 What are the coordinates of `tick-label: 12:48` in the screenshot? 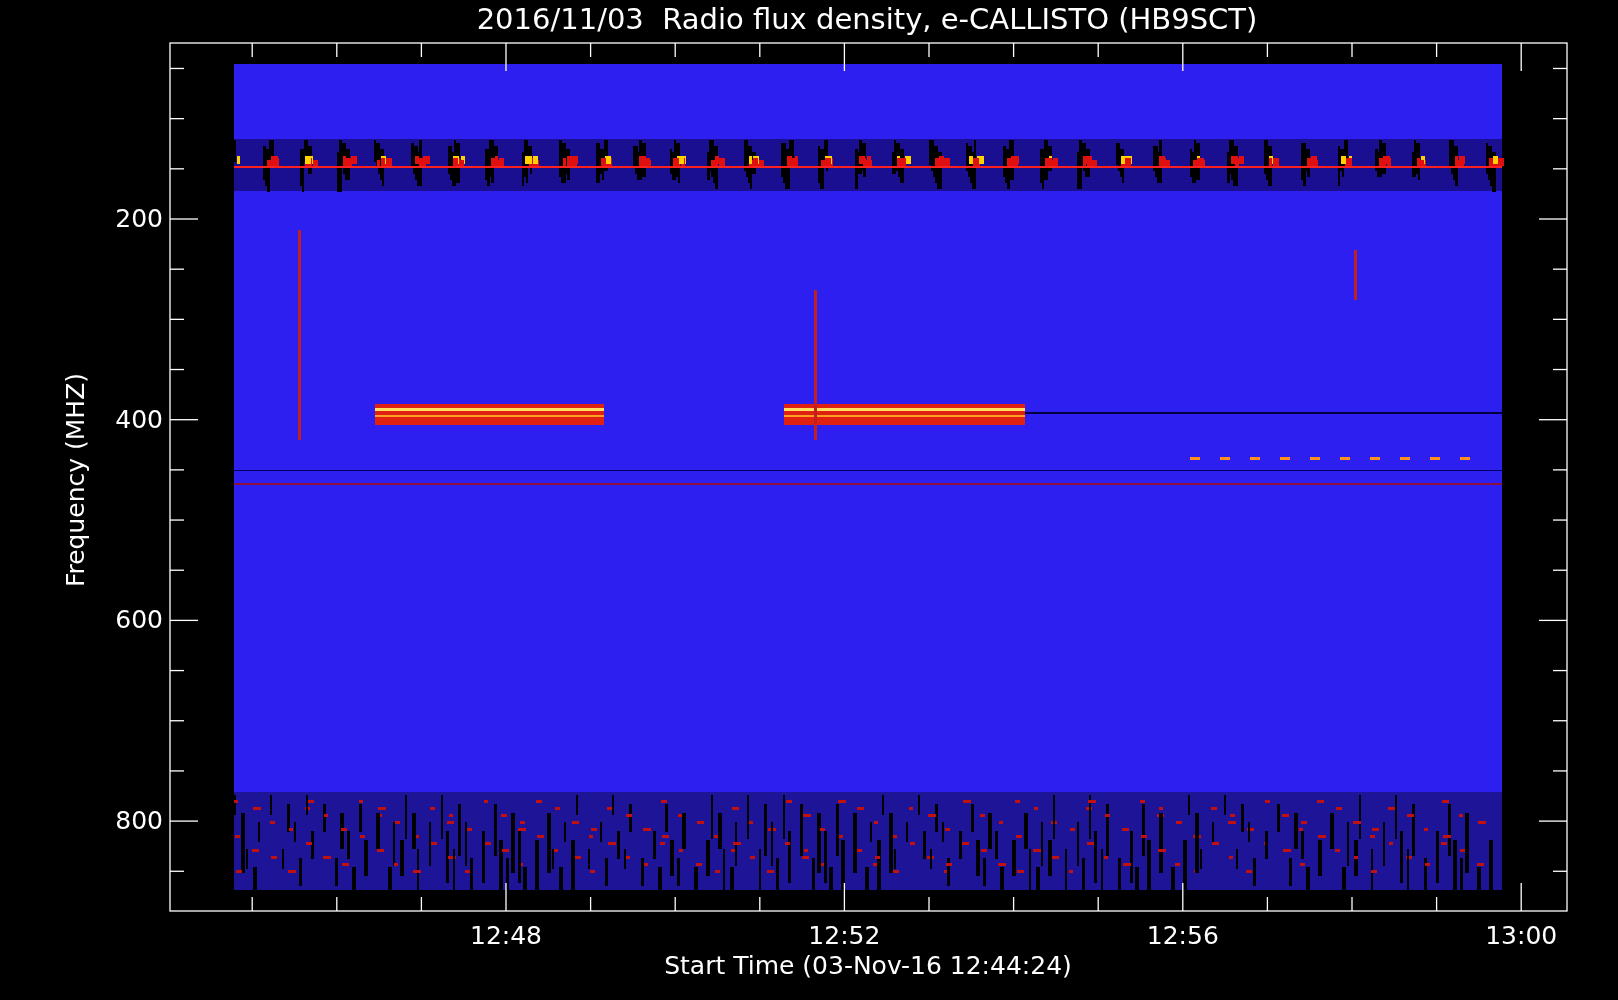 It's located at (506, 935).